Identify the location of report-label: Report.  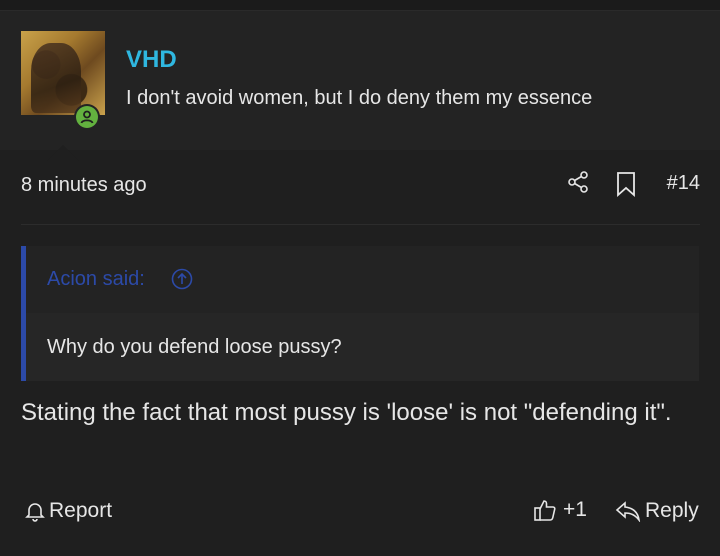
(81, 510).